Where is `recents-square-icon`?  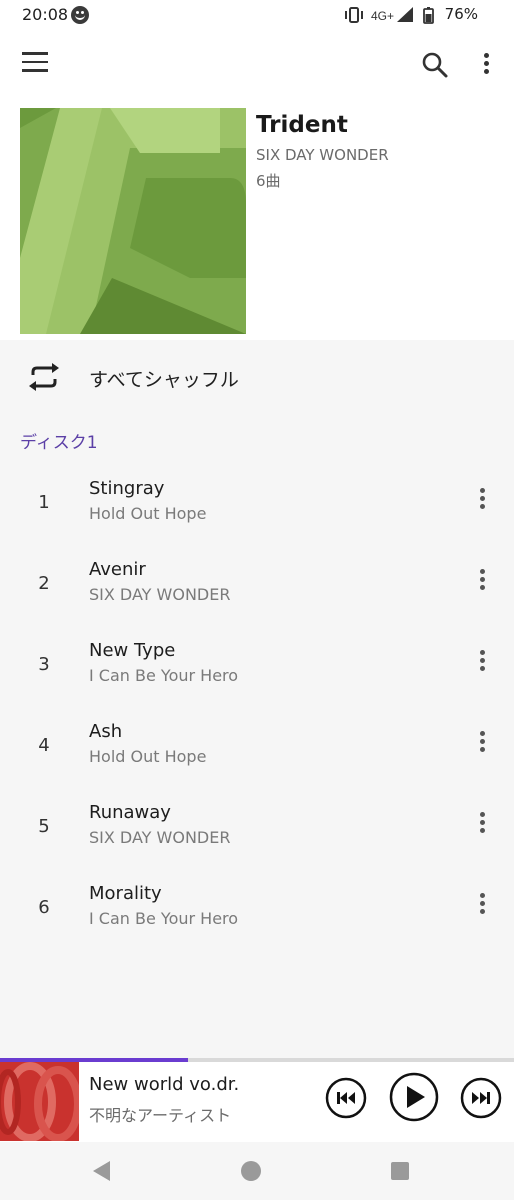
recents-square-icon is located at coordinates (400, 1171).